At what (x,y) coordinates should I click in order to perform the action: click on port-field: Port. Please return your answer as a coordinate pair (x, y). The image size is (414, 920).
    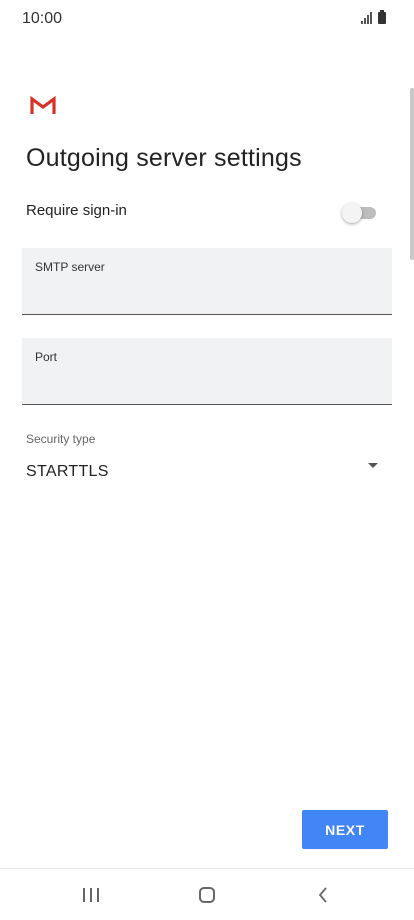
    Looking at the image, I should click on (207, 371).